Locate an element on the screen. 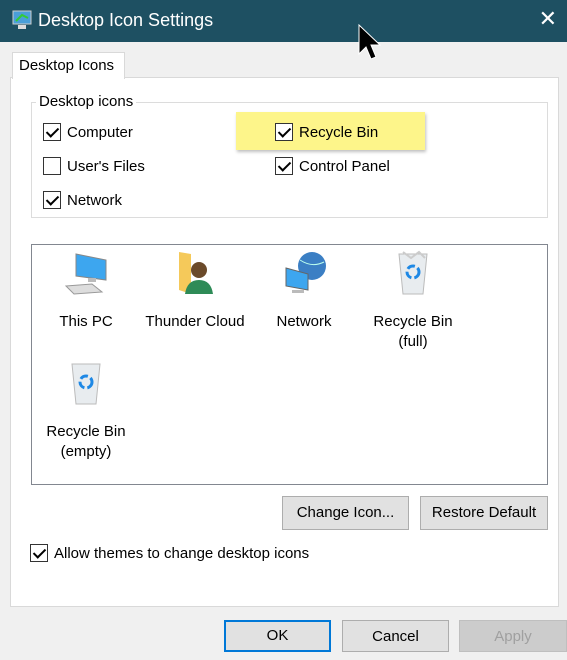 This screenshot has width=567, height=660. recycle-bin-empty-icon is located at coordinates (86, 384).